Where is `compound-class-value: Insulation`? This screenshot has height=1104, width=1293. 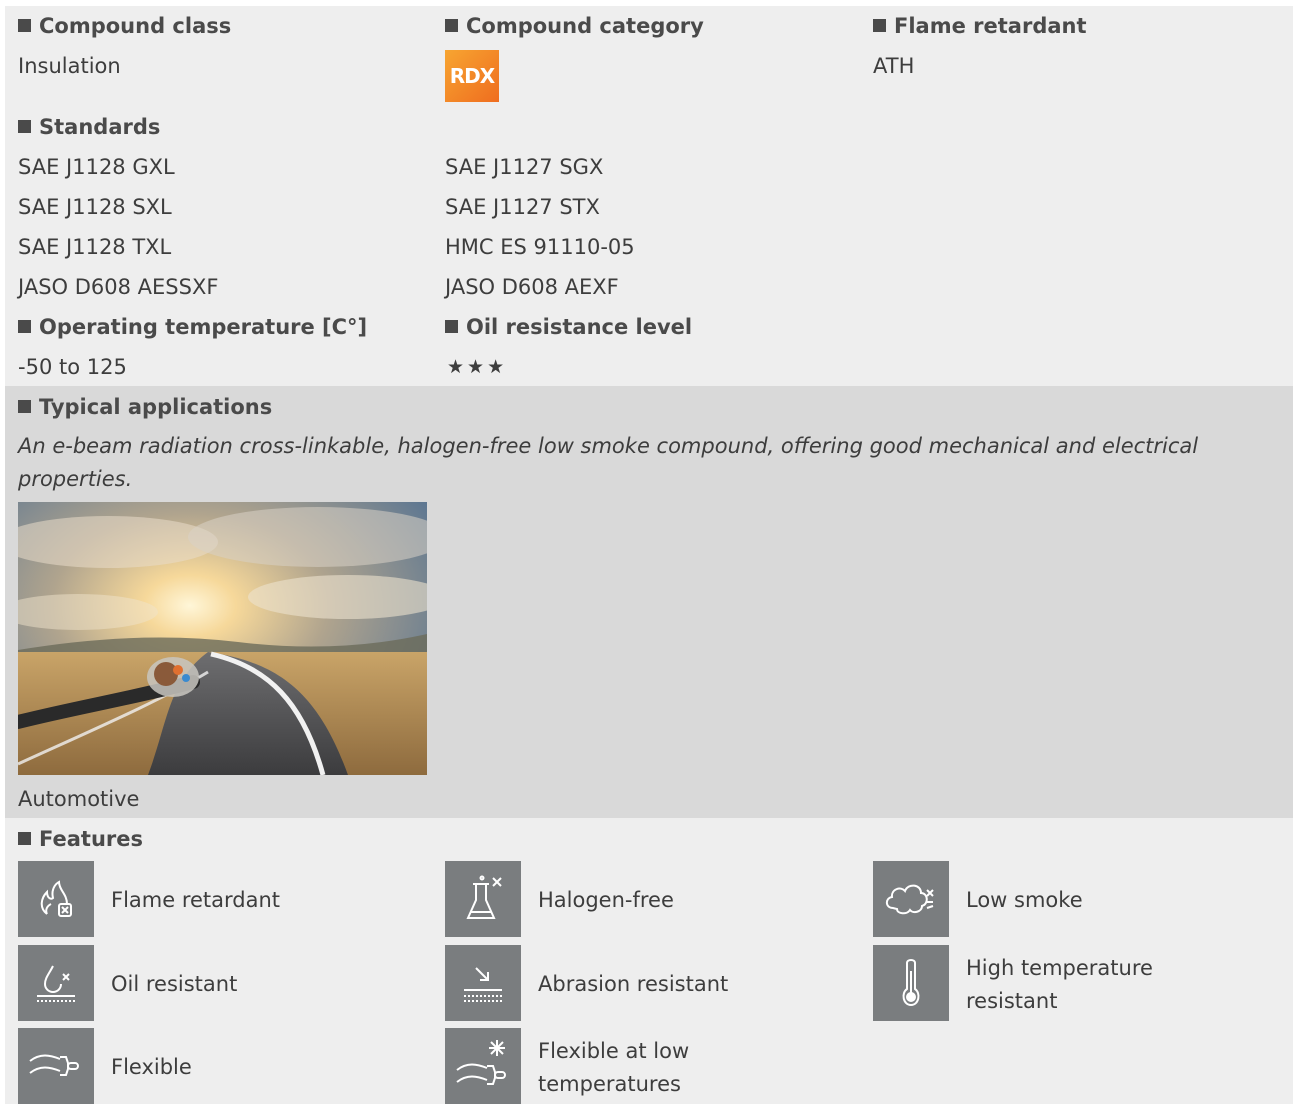 compound-class-value: Insulation is located at coordinates (69, 66).